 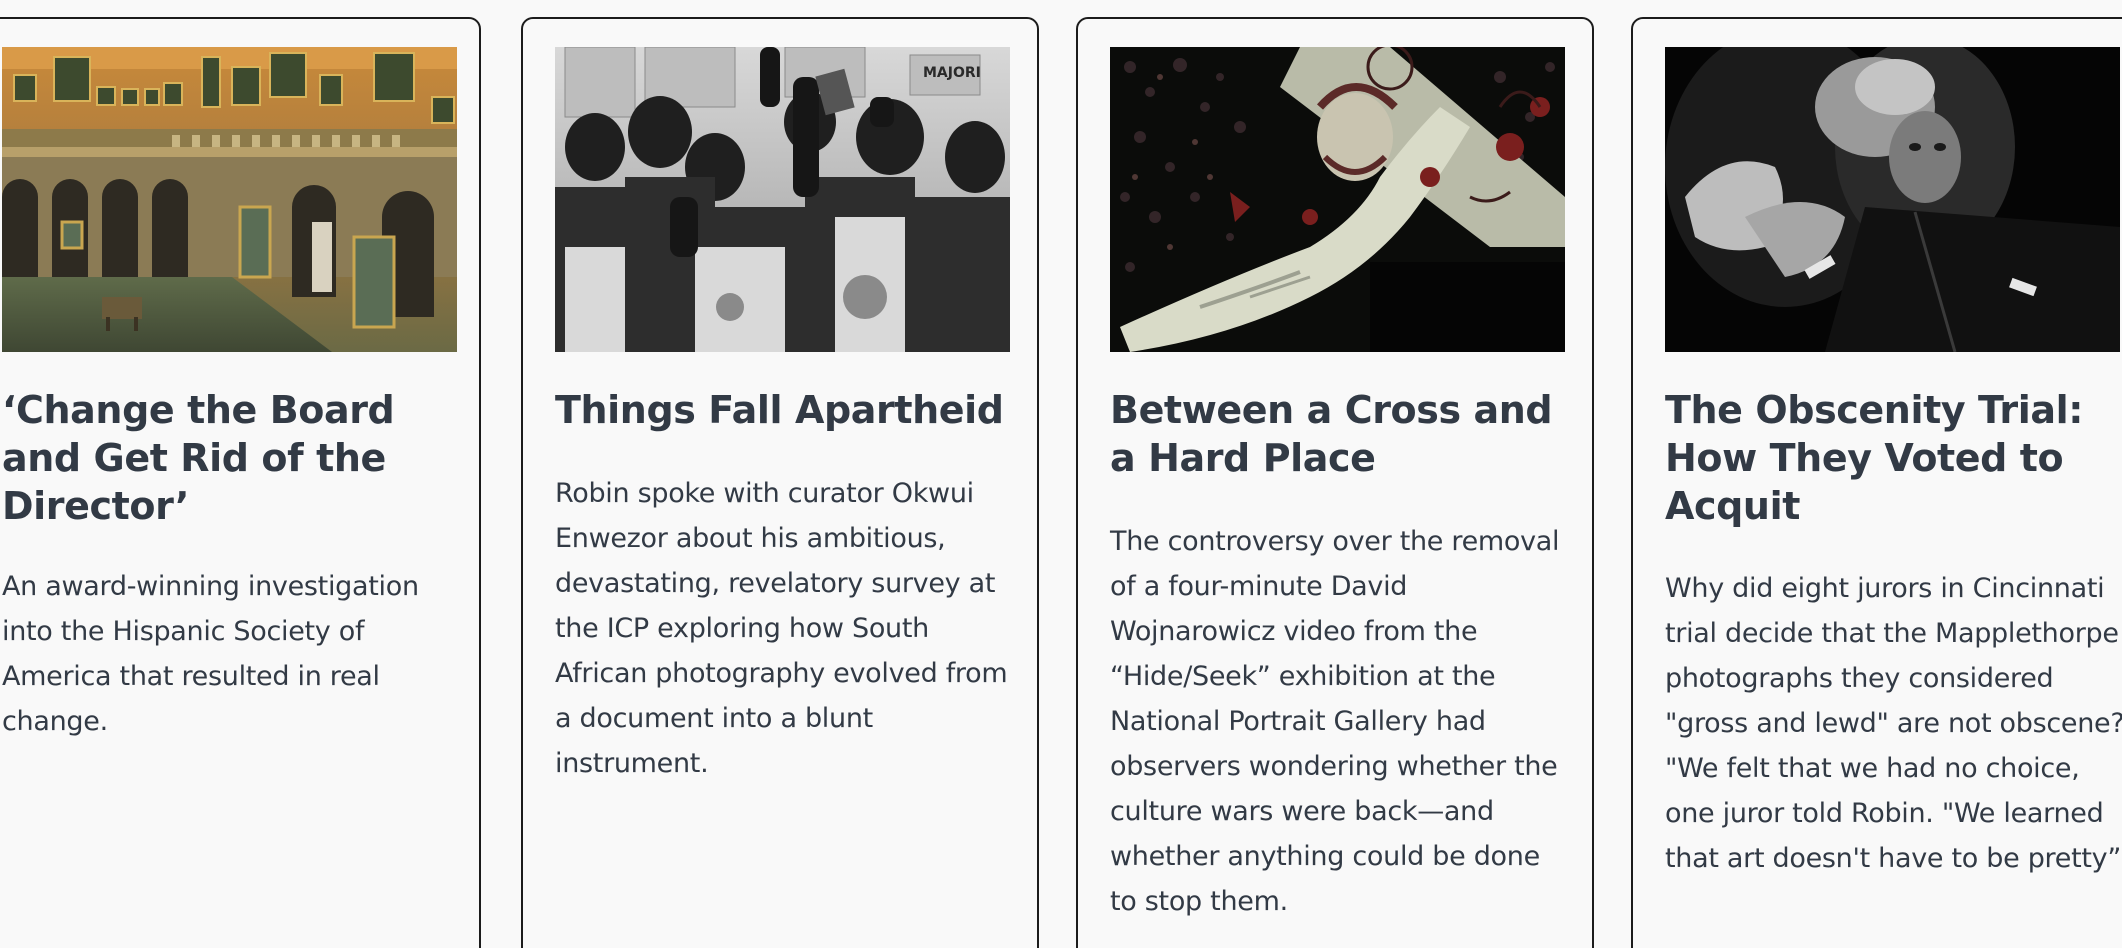 I want to click on article-title: Things Fall Apartheid, so click(x=786, y=410).